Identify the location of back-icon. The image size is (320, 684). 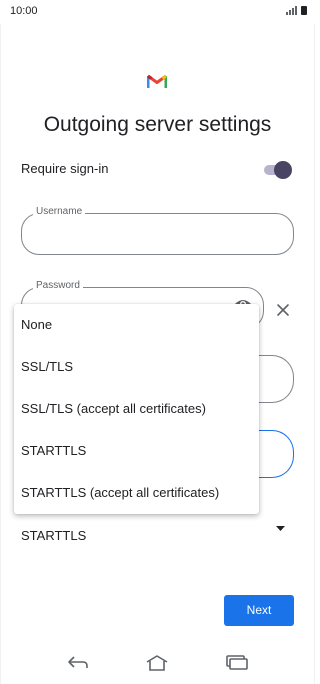
(78, 662).